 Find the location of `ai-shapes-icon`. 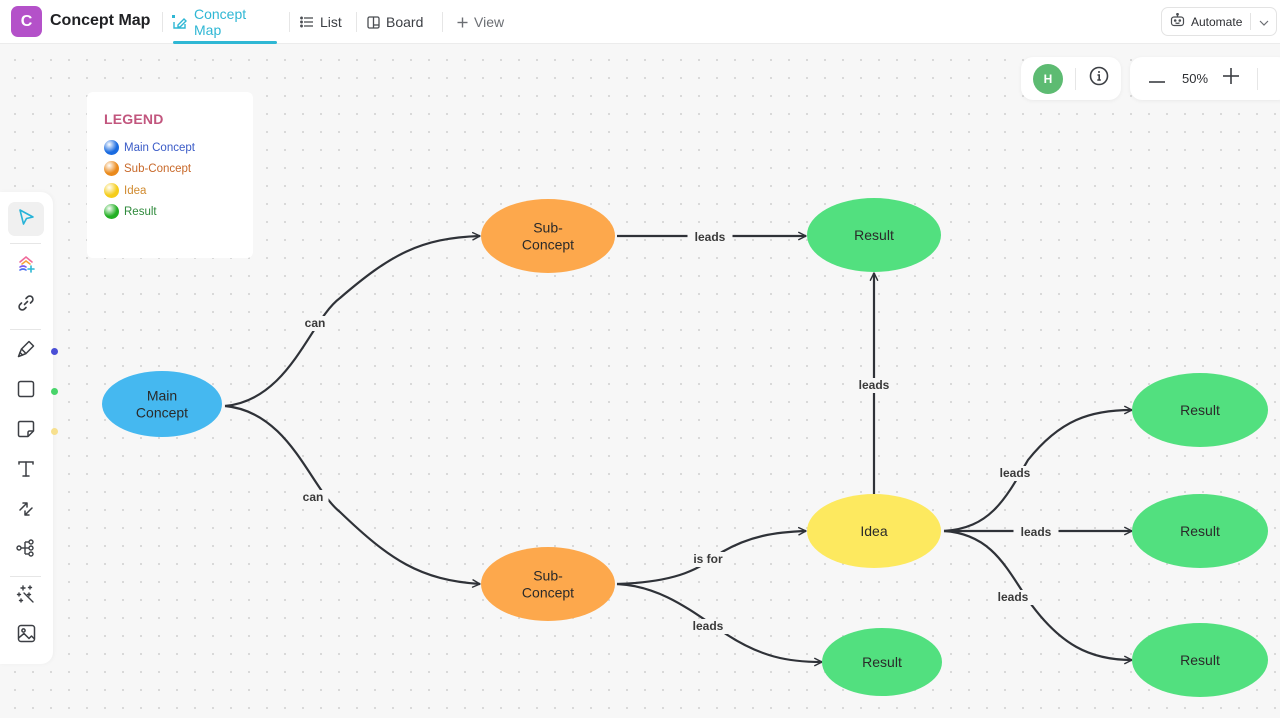

ai-shapes-icon is located at coordinates (26, 266).